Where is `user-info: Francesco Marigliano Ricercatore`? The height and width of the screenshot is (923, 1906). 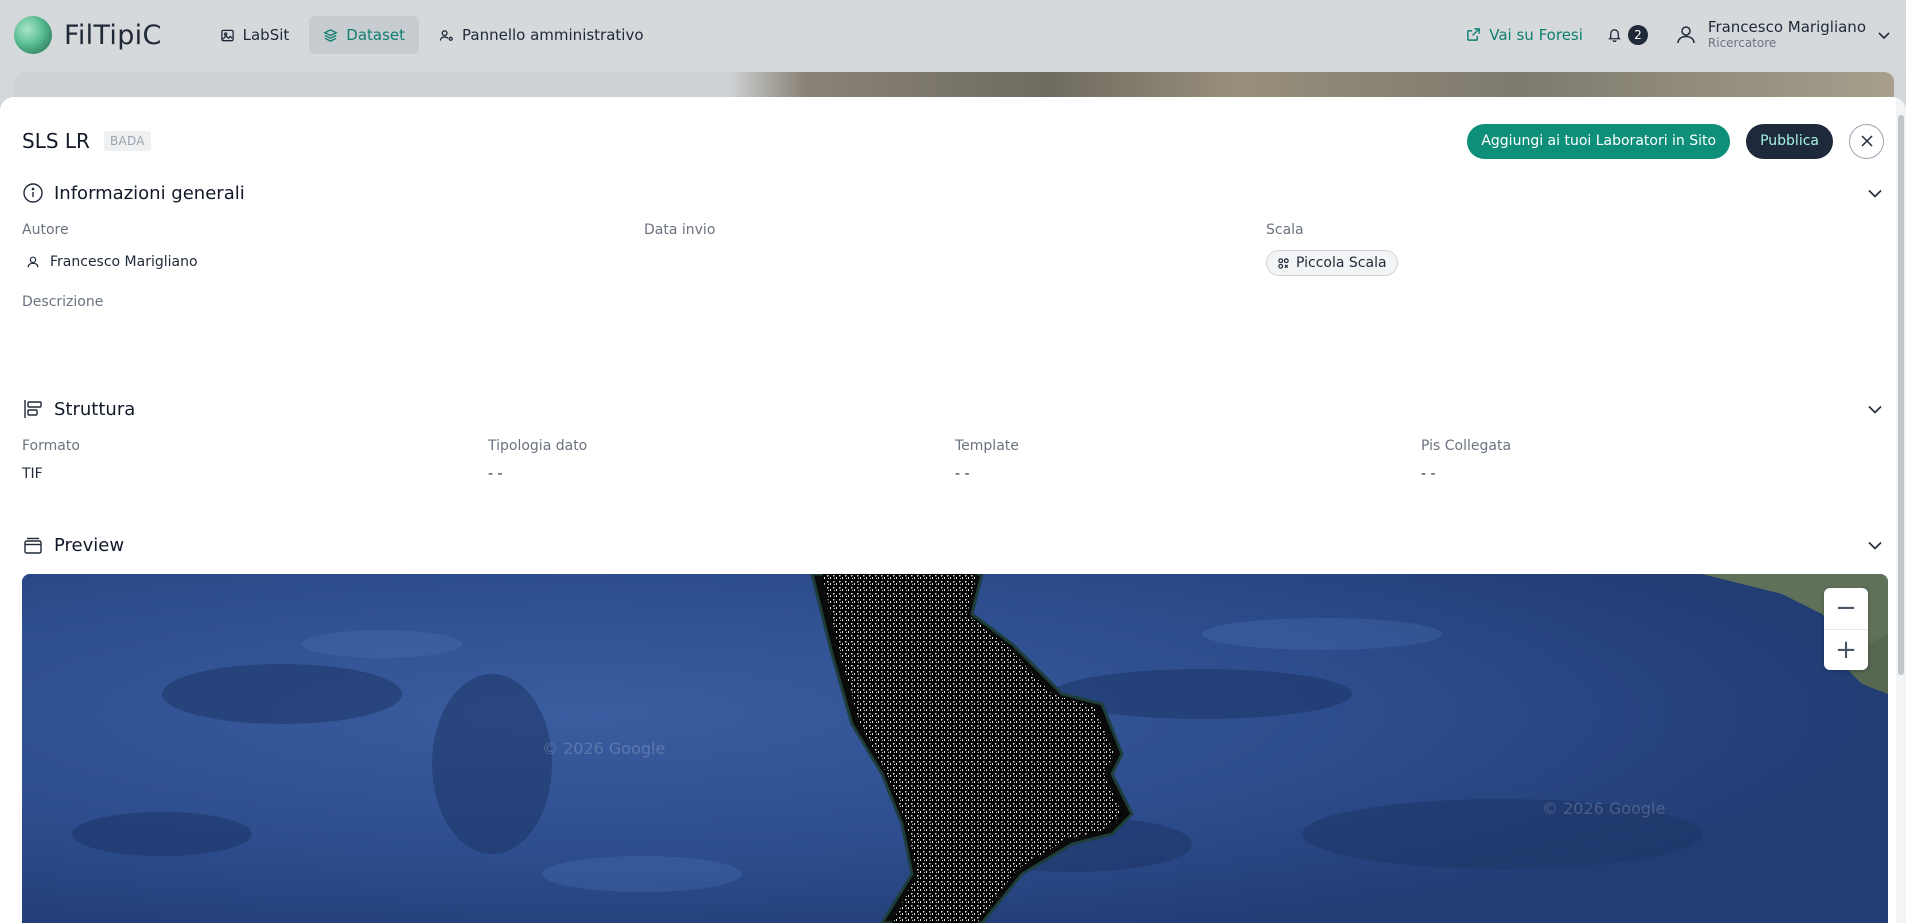 user-info: Francesco Marigliano Ricercatore is located at coordinates (1787, 34).